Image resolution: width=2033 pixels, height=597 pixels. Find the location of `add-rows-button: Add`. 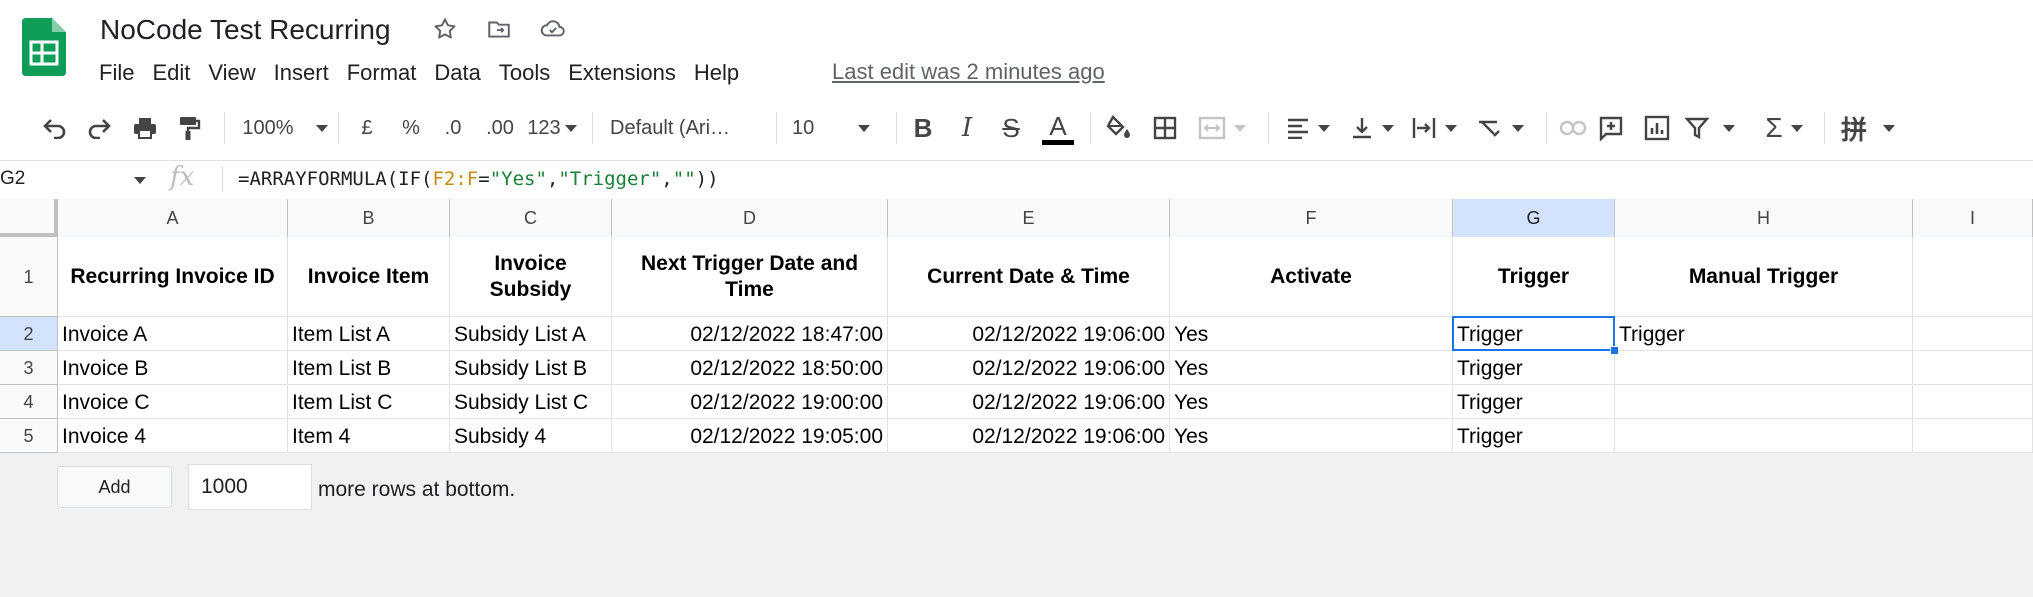

add-rows-button: Add is located at coordinates (114, 487).